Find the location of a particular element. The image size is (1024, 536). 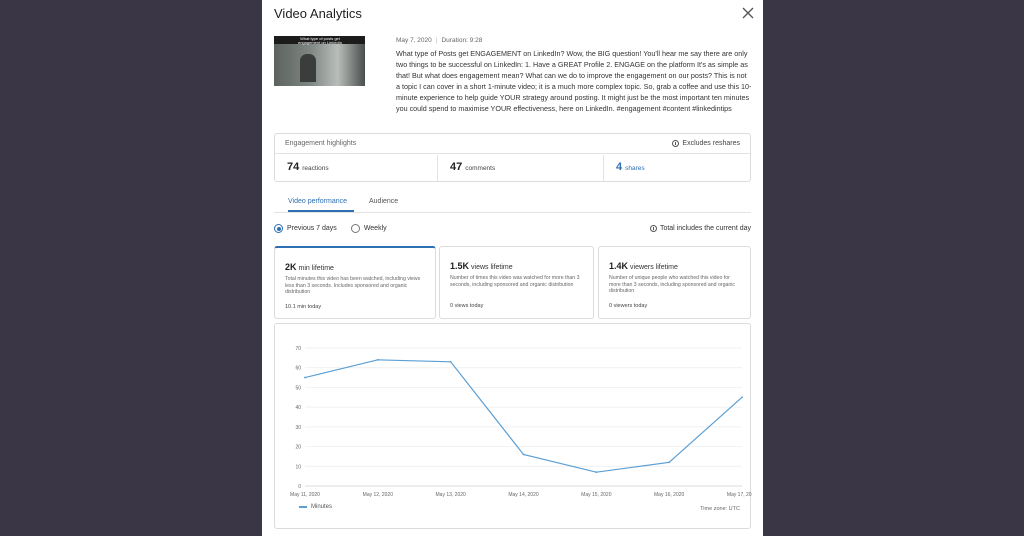

y-tick-label: 20 is located at coordinates (298, 448).